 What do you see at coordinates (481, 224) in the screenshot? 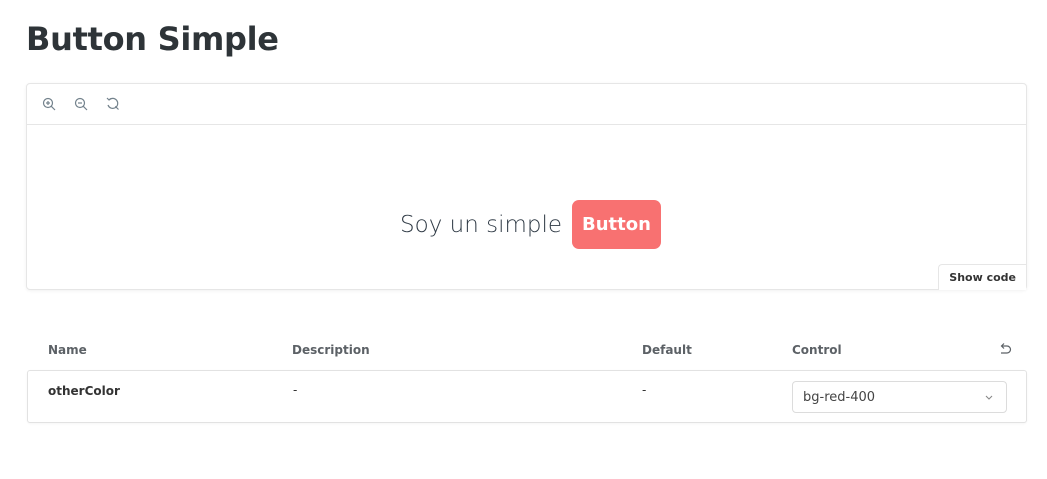
I see `preview-text: Soy un simple` at bounding box center [481, 224].